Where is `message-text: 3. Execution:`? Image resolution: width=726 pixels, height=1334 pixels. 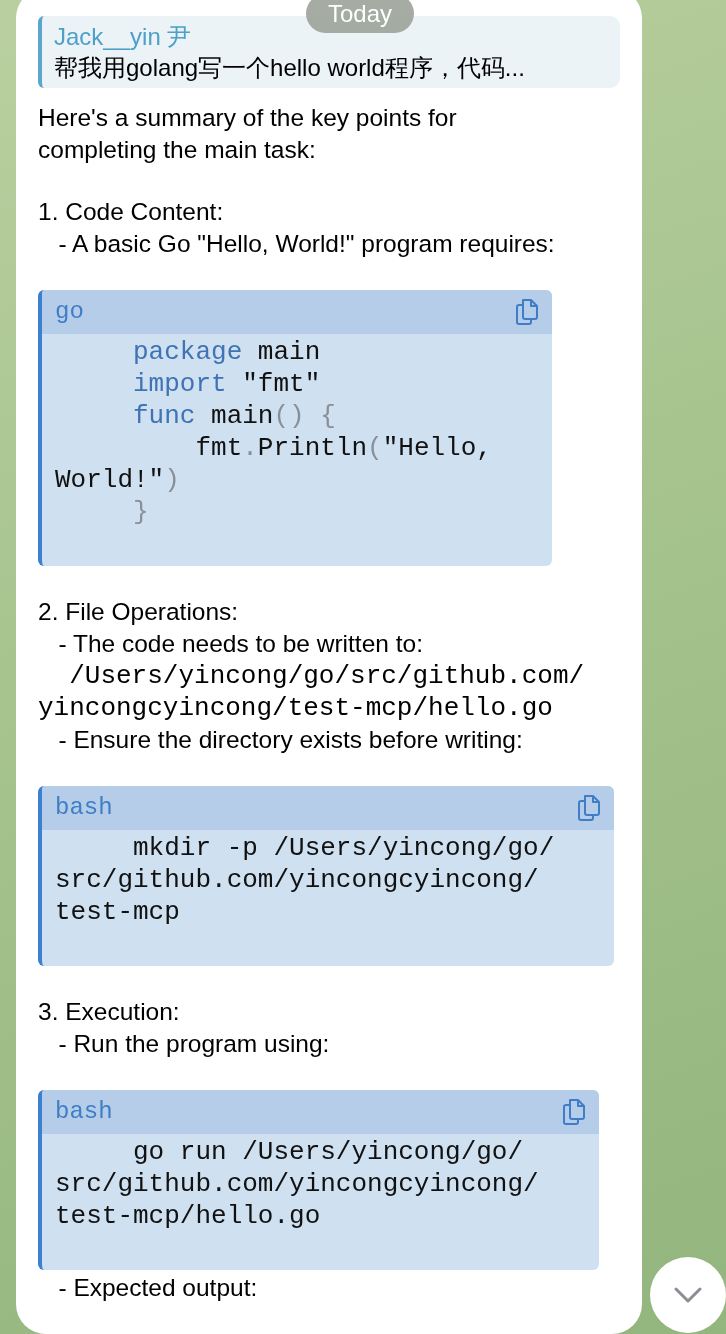 message-text: 3. Execution: is located at coordinates (109, 1012).